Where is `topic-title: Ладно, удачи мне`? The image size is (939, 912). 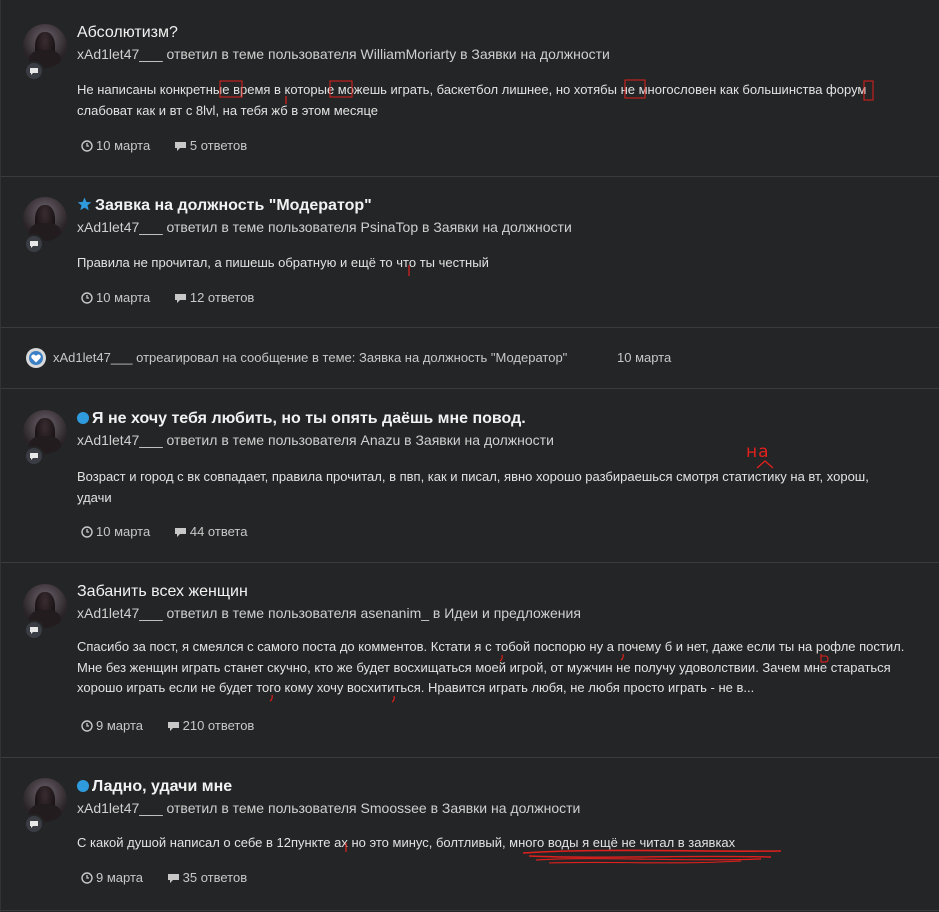 topic-title: Ладно, удачи мне is located at coordinates (154, 787).